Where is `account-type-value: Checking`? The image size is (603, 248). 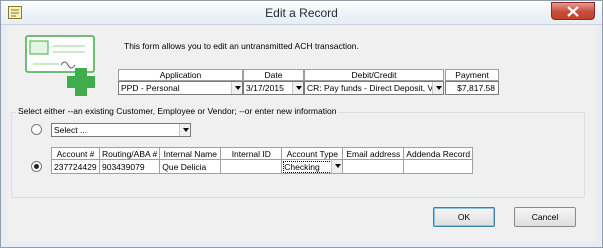
account-type-value: Checking is located at coordinates (302, 166).